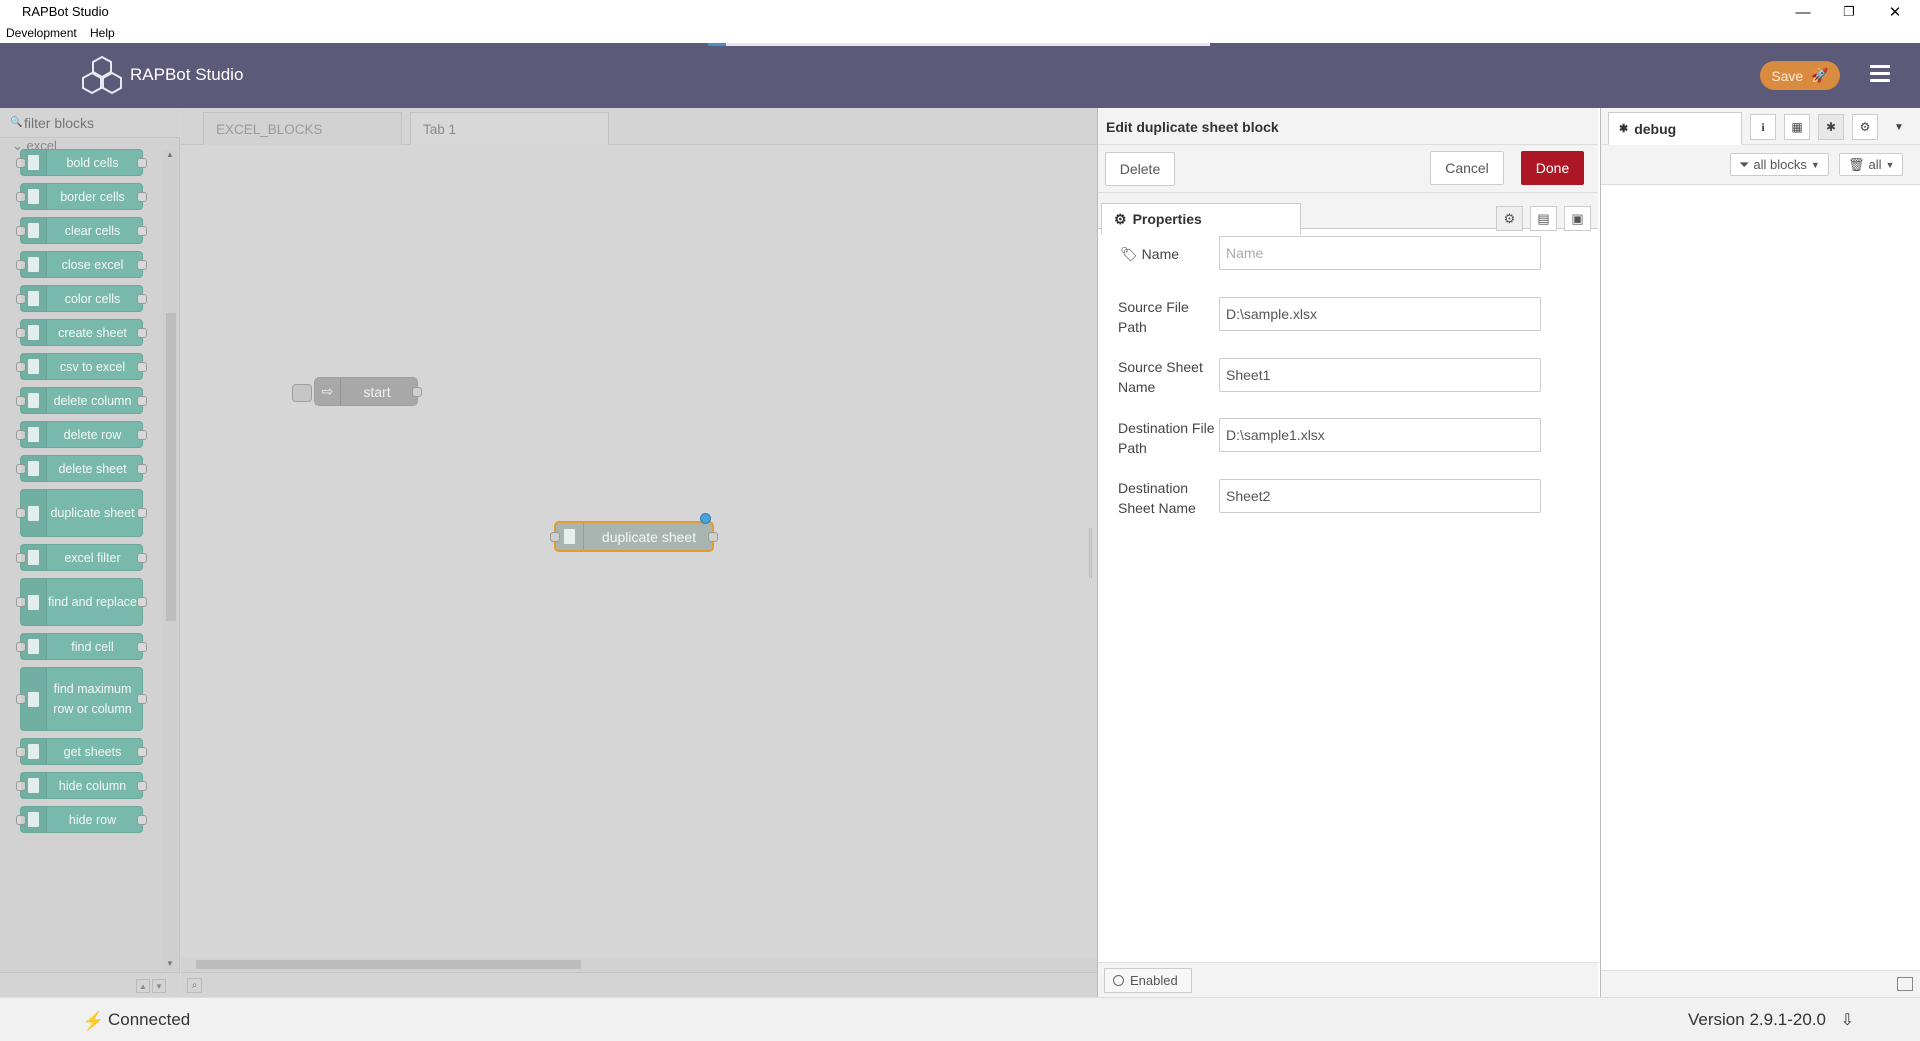 This screenshot has width=1920, height=1041. I want to click on appearance-icon: ▣, so click(1577, 218).